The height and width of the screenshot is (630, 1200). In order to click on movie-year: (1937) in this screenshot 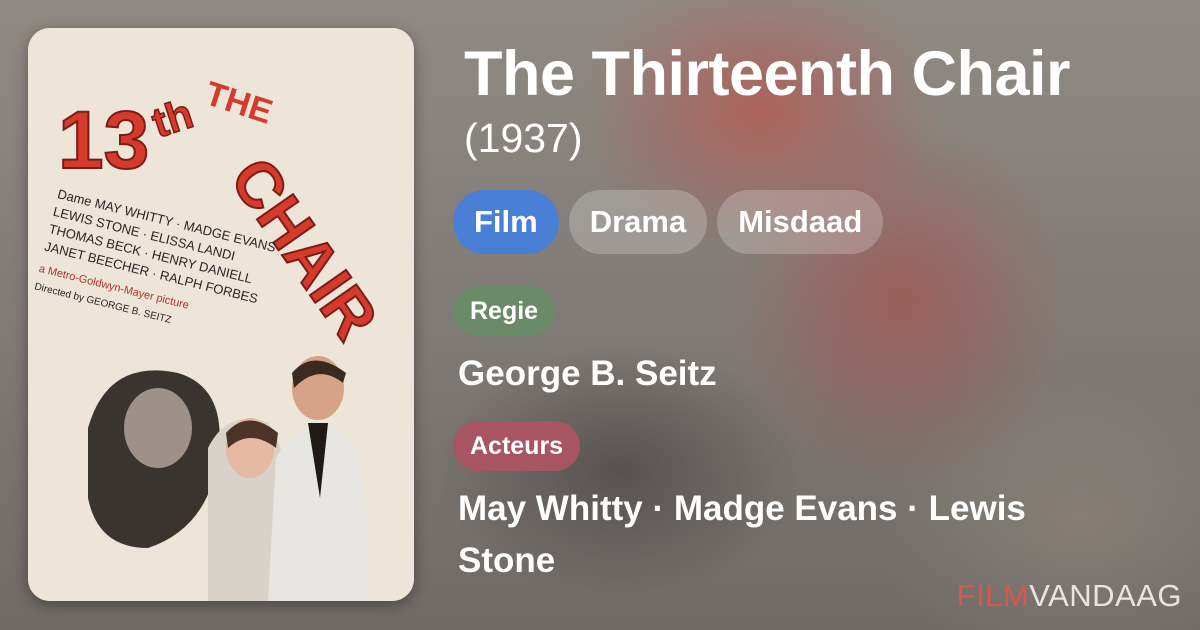, I will do `click(523, 138)`.